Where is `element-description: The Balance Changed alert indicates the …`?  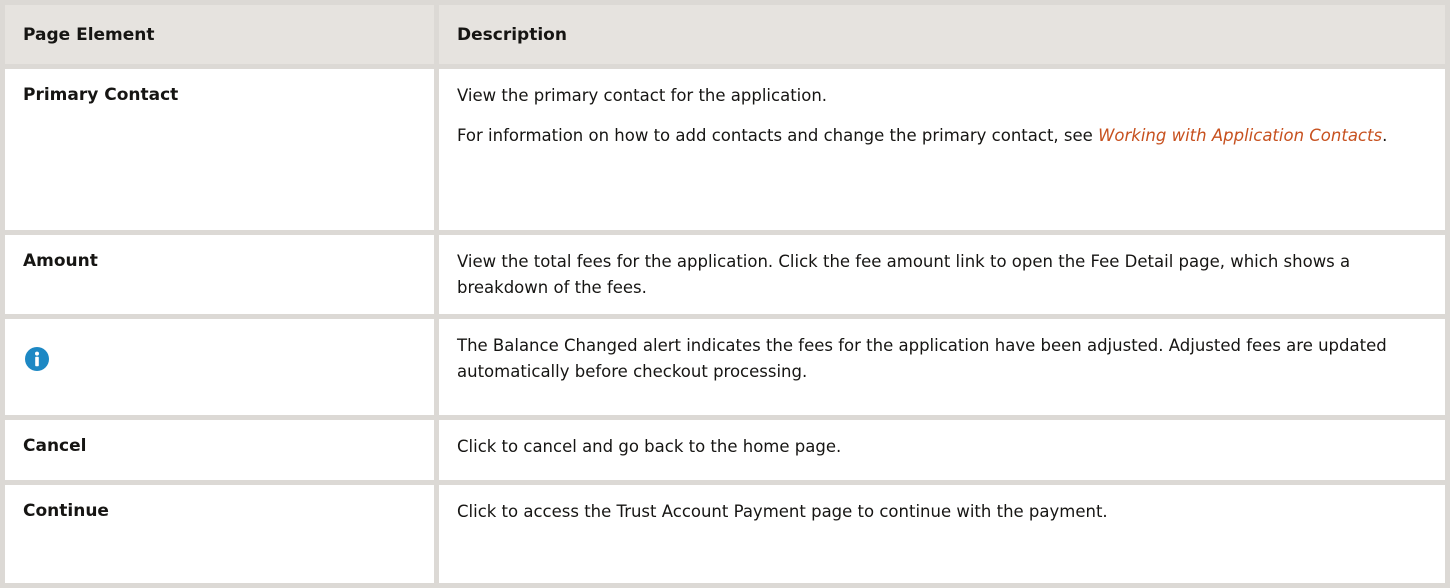
element-description: The Balance Changed alert indicates the … is located at coordinates (922, 358).